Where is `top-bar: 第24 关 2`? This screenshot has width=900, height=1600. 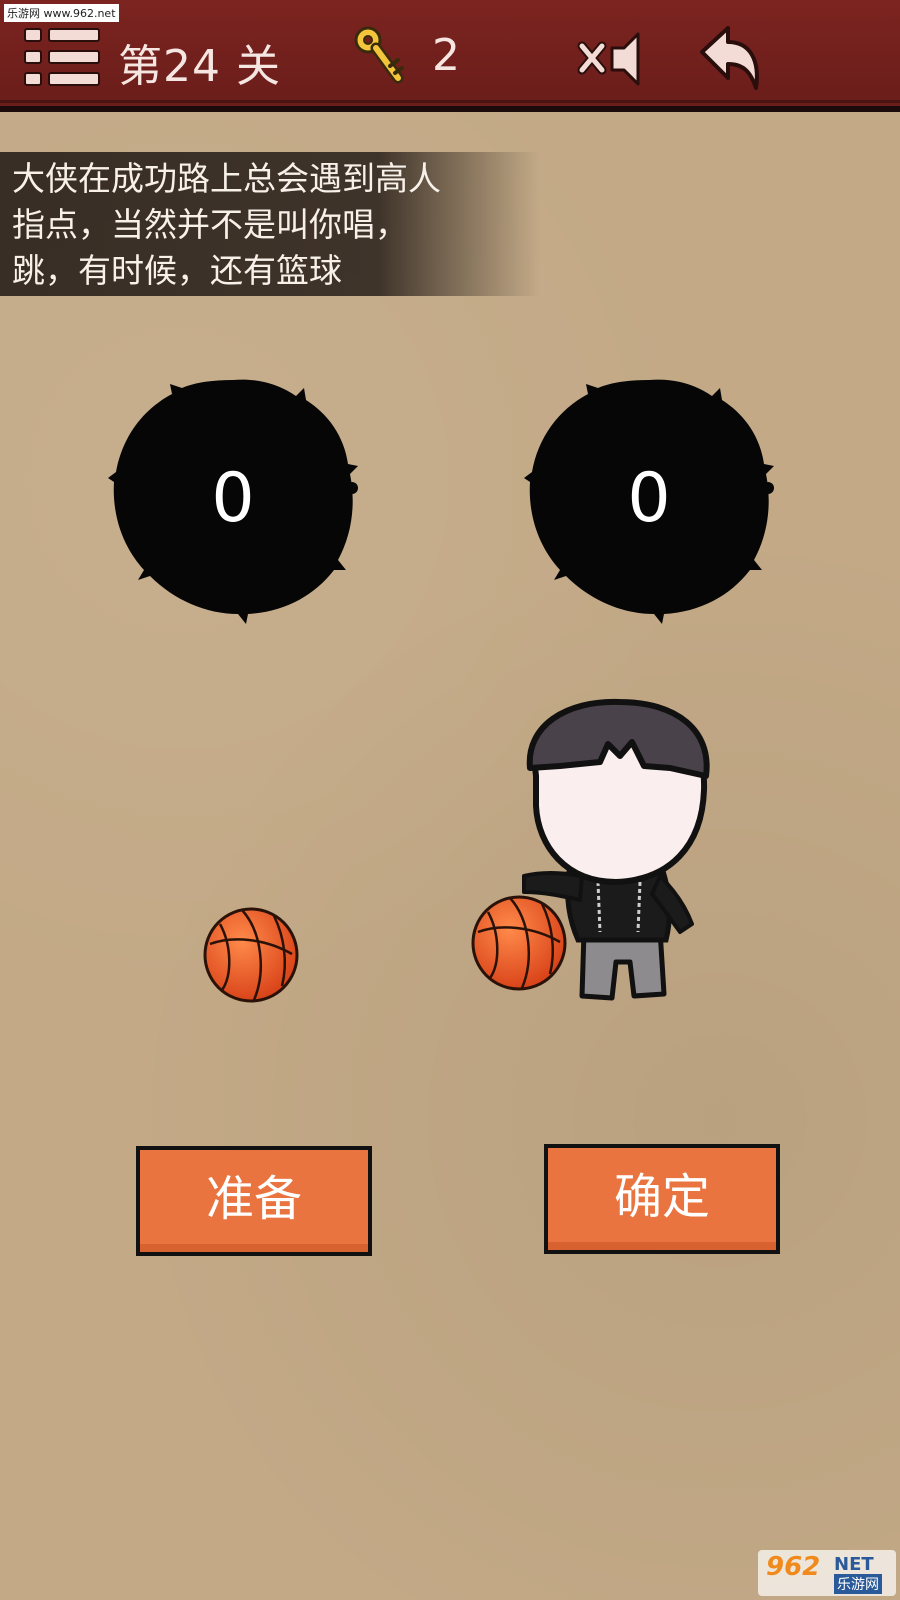 top-bar: 第24 关 2 is located at coordinates (450, 56).